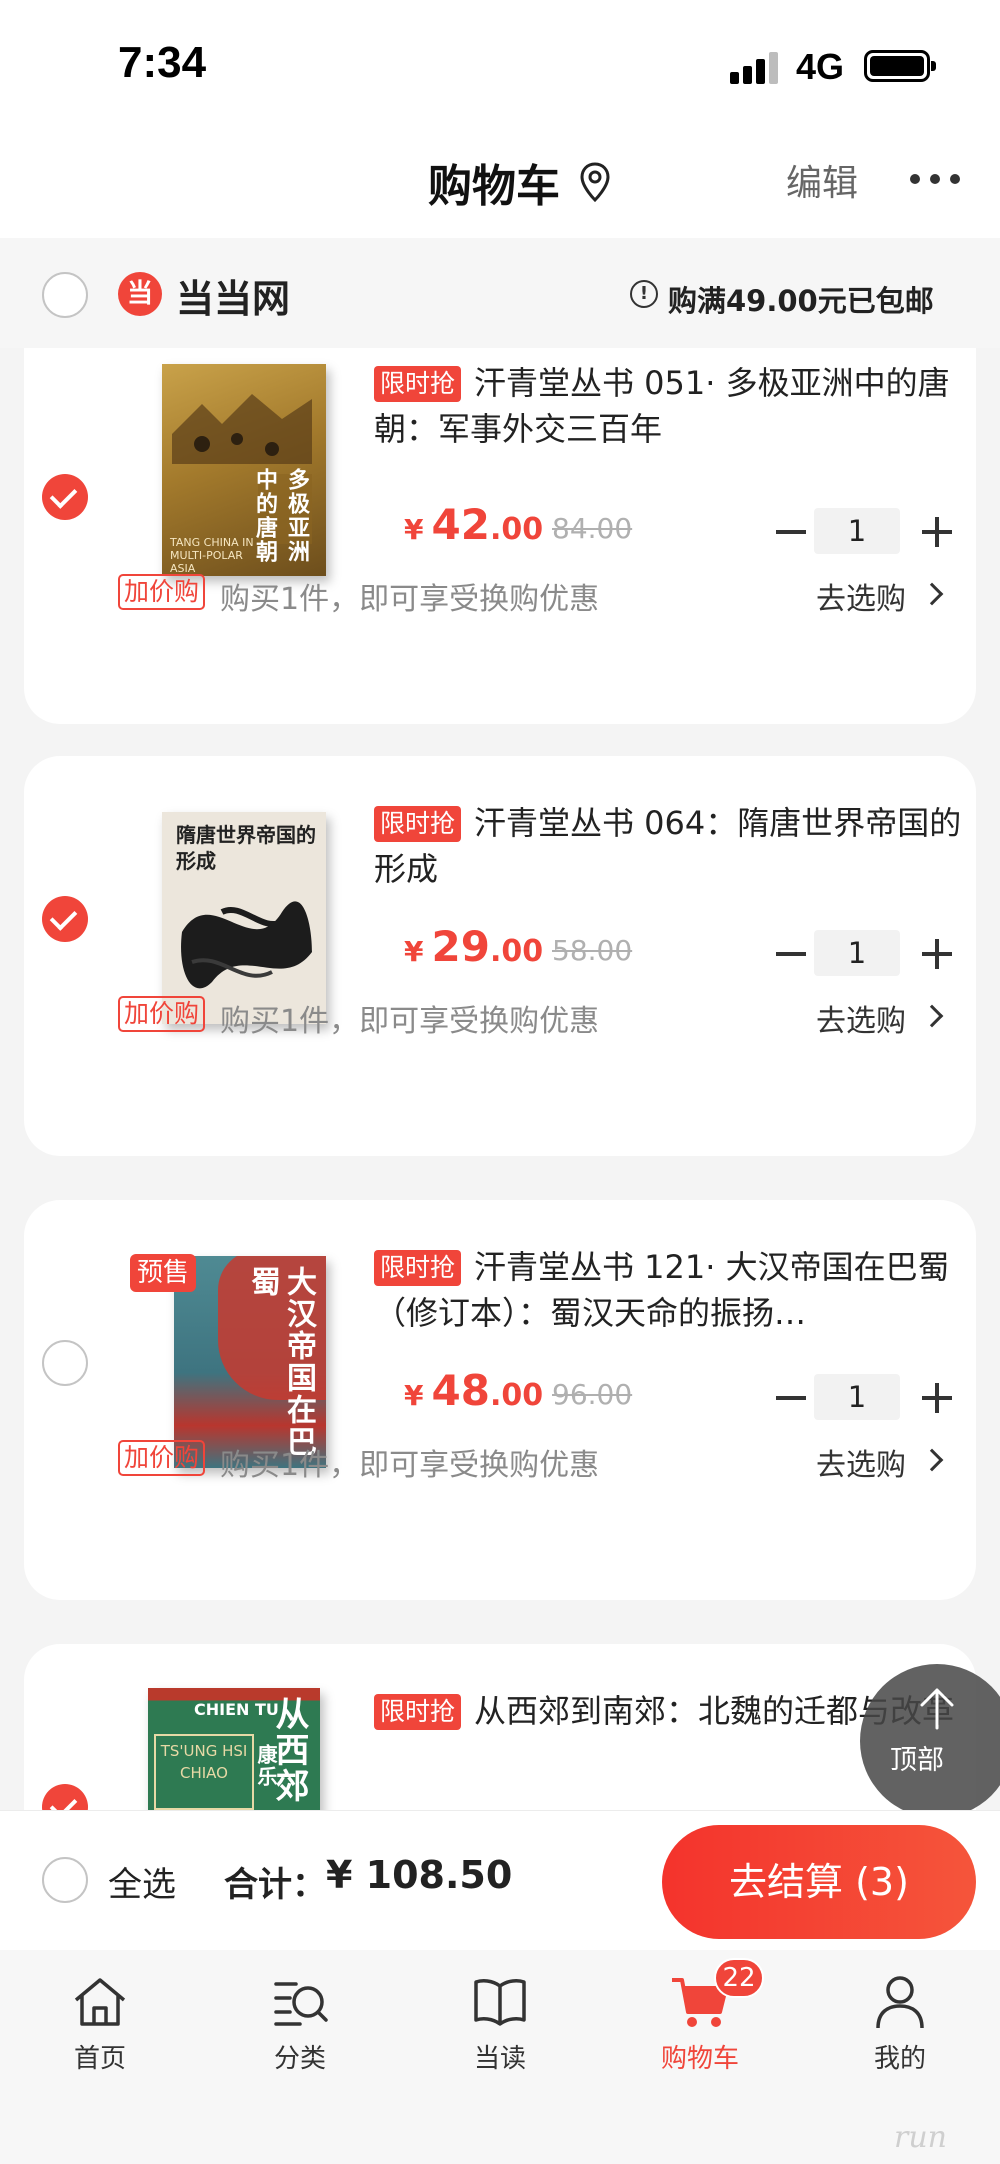 This screenshot has height=2164, width=1000. What do you see at coordinates (244, 470) in the screenshot?
I see `book-cover: 多极亚洲中的唐朝 TANG CHINA IN MULTI-POLAR ASIA` at bounding box center [244, 470].